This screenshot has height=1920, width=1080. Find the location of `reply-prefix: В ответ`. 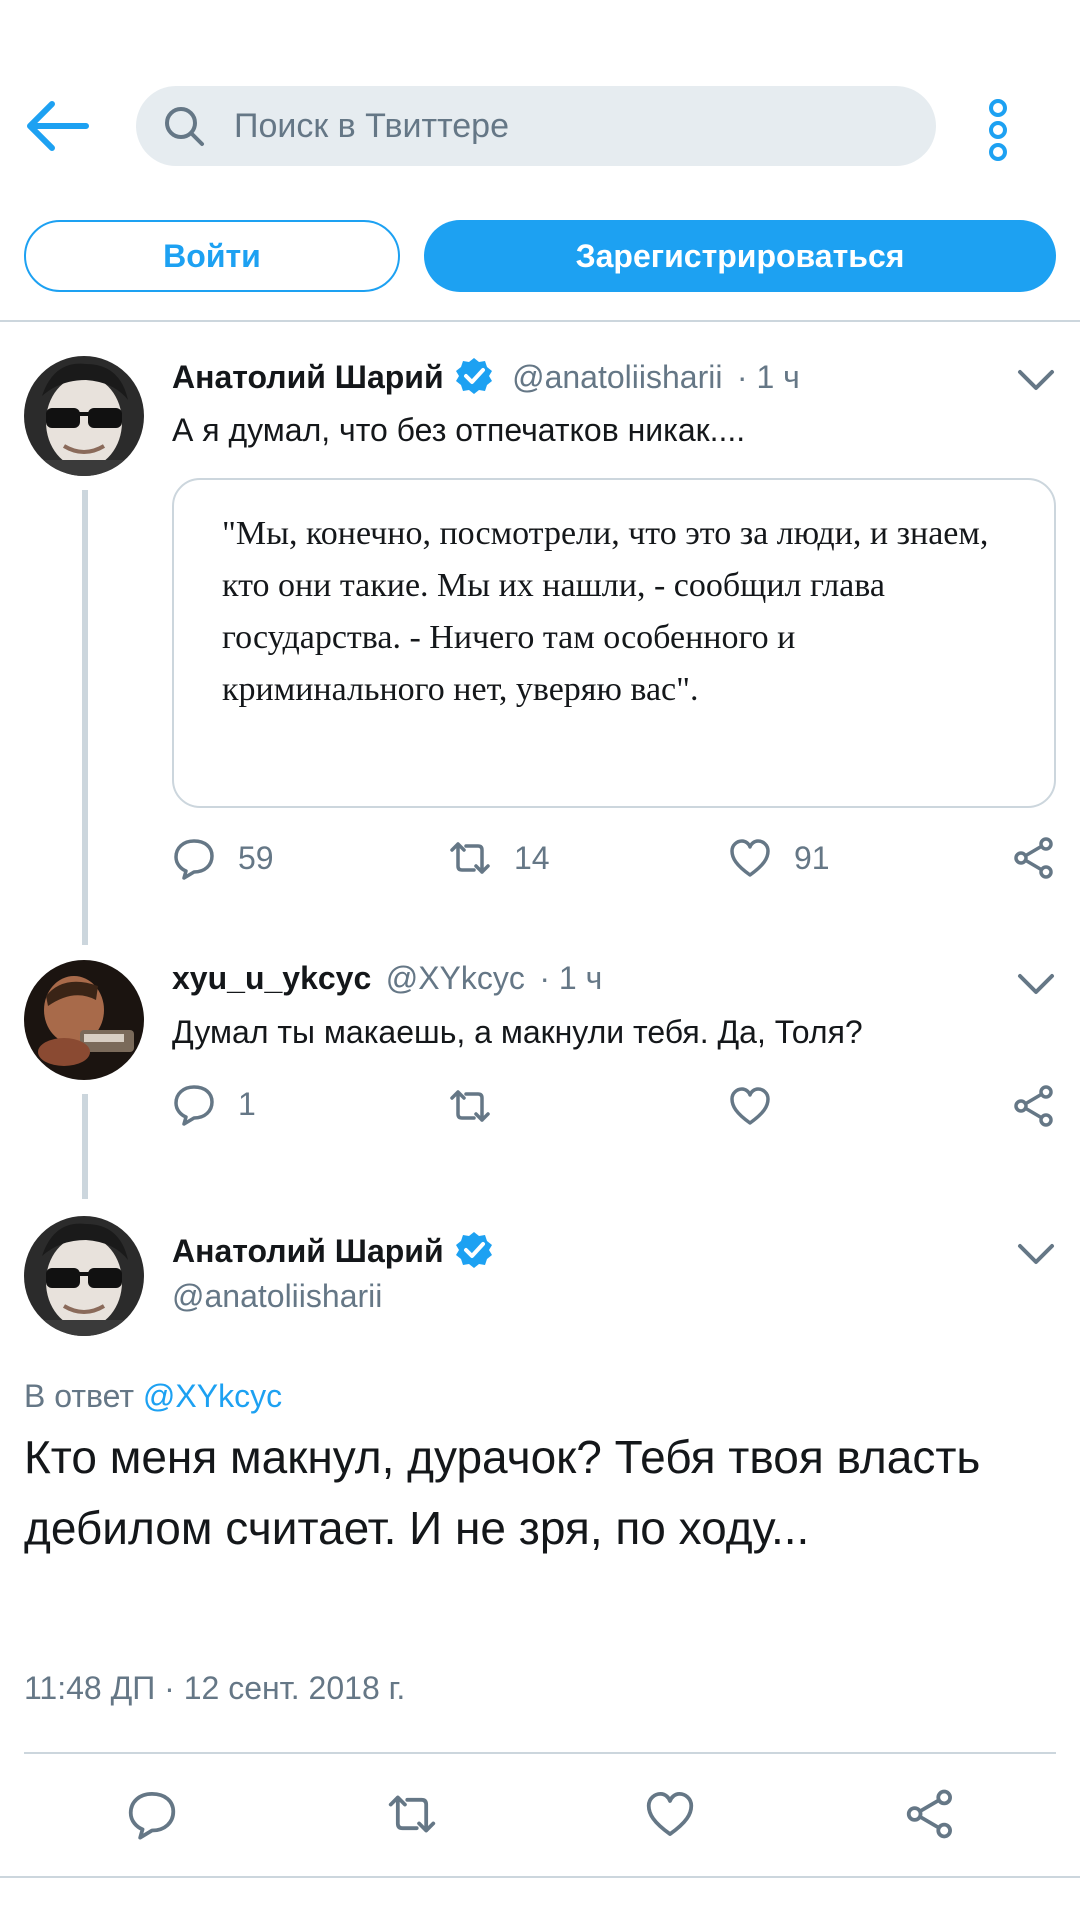

reply-prefix: В ответ is located at coordinates (79, 1396).